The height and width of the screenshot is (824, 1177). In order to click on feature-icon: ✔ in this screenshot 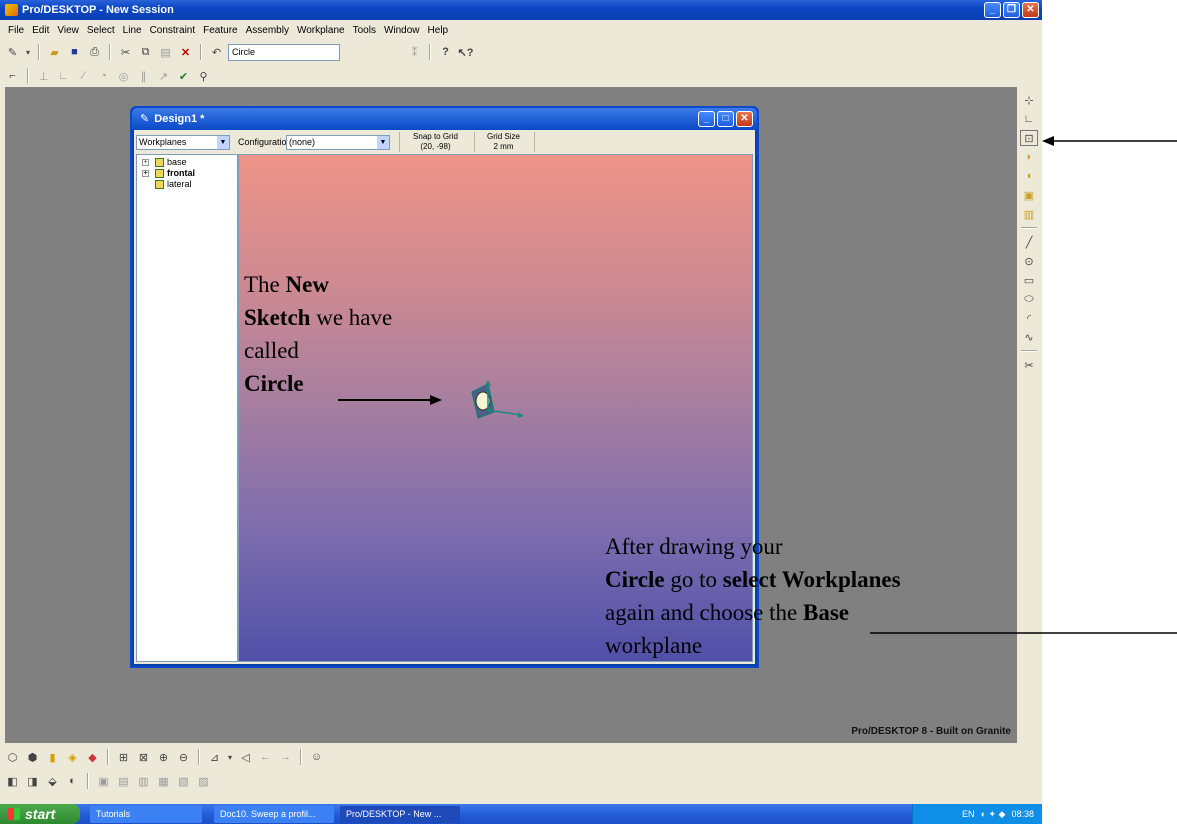, I will do `click(183, 76)`.